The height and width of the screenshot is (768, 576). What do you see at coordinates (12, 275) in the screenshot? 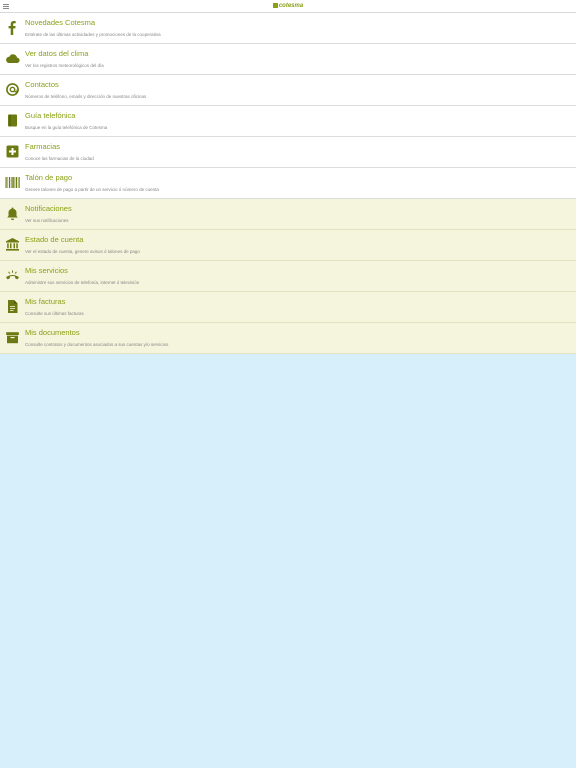
I see `phone-icon` at bounding box center [12, 275].